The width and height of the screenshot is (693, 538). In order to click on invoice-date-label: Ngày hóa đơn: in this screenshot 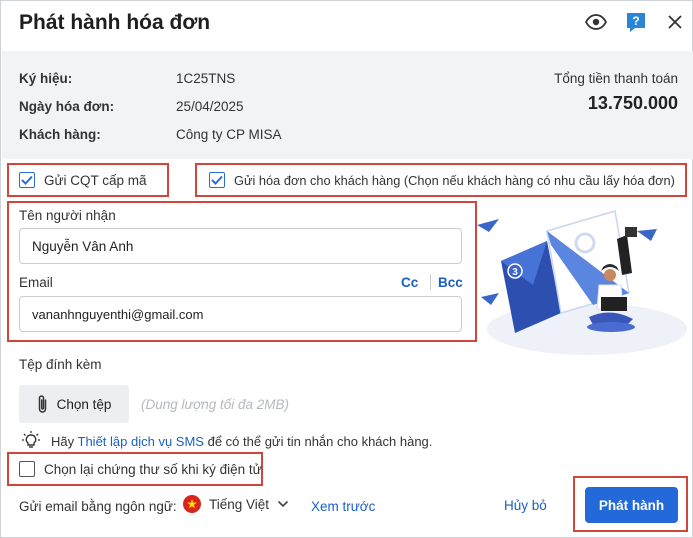, I will do `click(67, 106)`.